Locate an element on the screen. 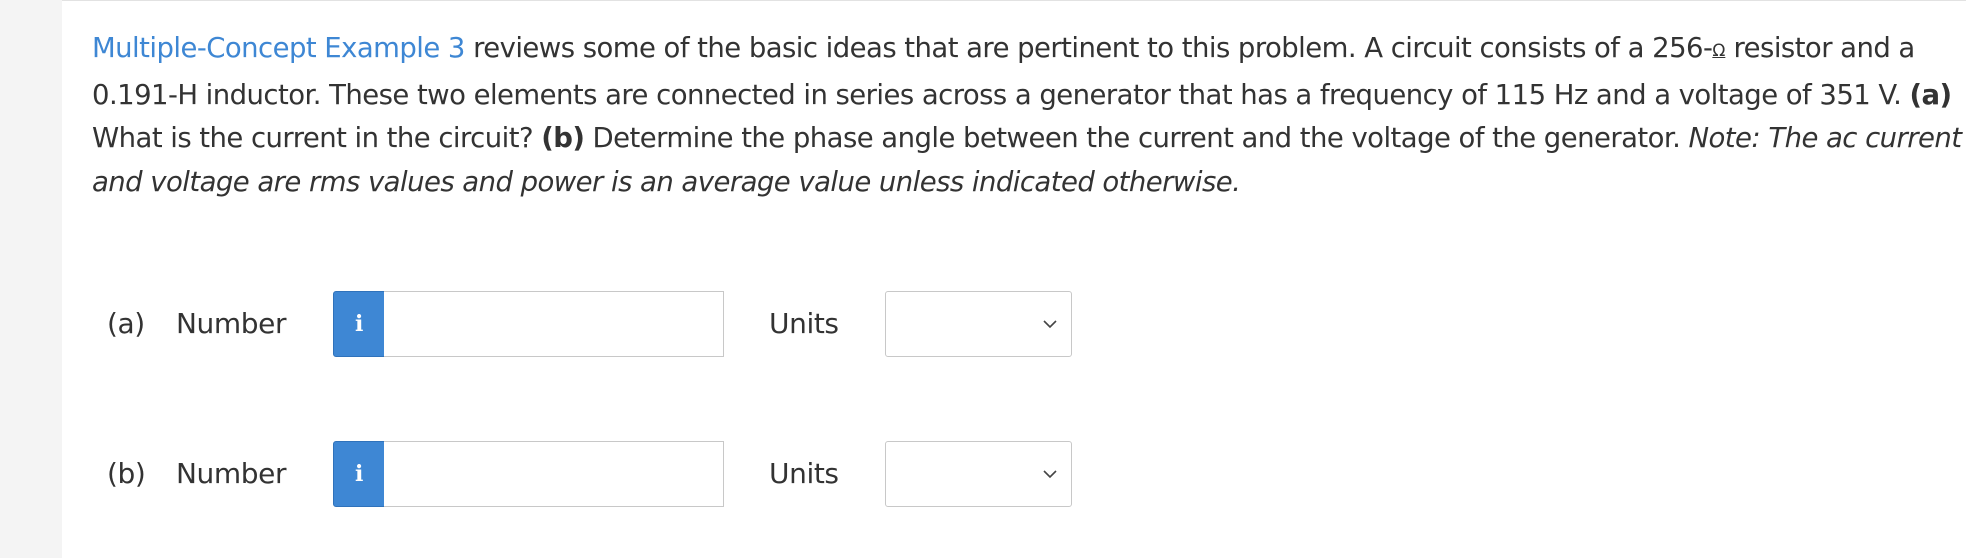 This screenshot has height=558, width=1966. part-a-question: What is the current in the circuit? is located at coordinates (317, 138).